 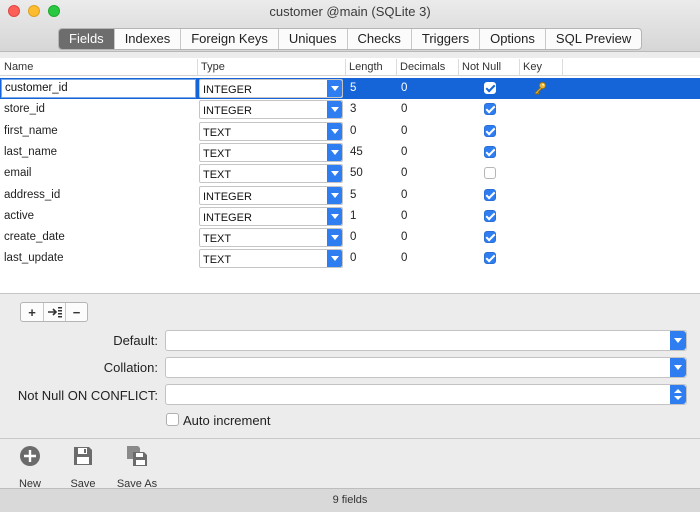 I want to click on grid-header: Name Type Length Decimals Not Null Key, so click(x=350, y=67).